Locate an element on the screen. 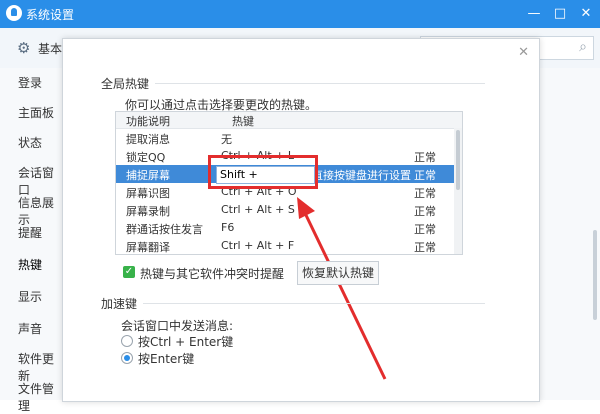 The width and height of the screenshot is (600, 414). accel-title: 加速键 is located at coordinates (119, 304).